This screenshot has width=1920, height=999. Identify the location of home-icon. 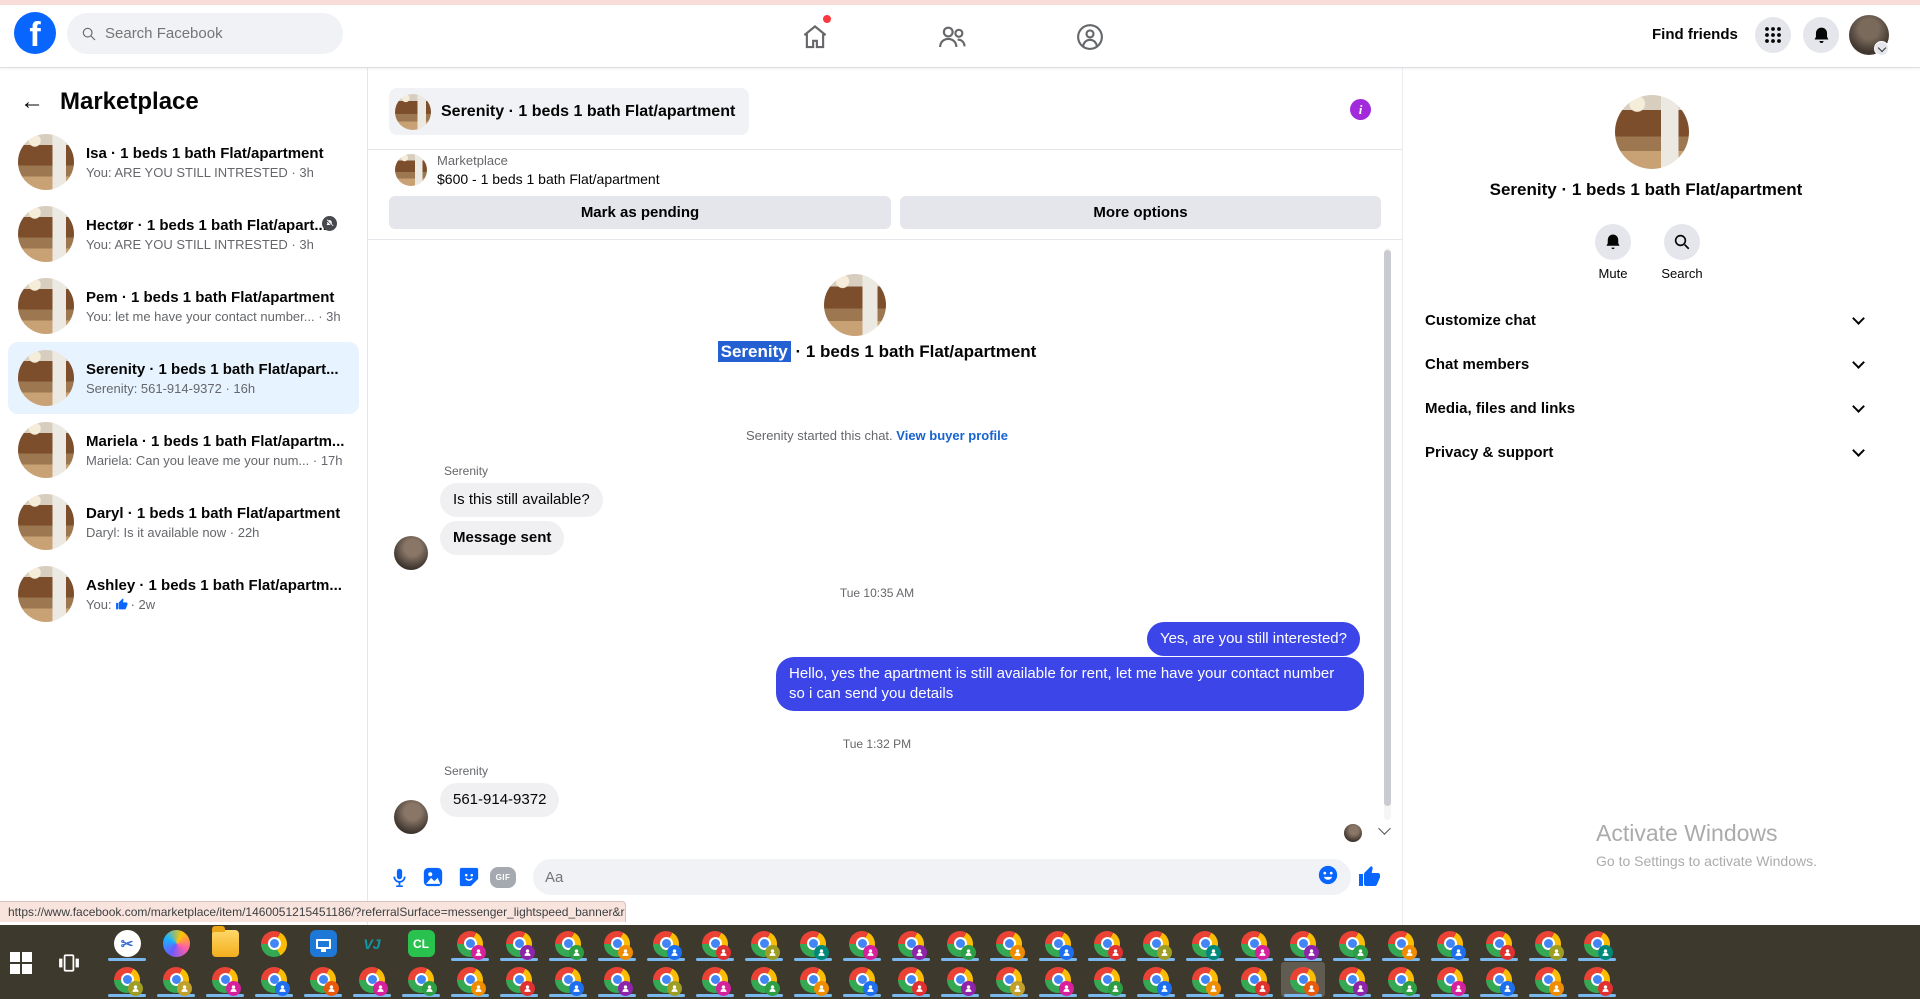
(815, 37).